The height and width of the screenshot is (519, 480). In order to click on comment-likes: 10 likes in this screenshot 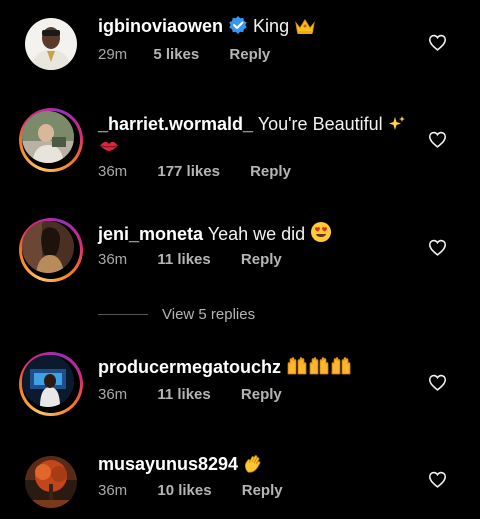, I will do `click(184, 490)`.